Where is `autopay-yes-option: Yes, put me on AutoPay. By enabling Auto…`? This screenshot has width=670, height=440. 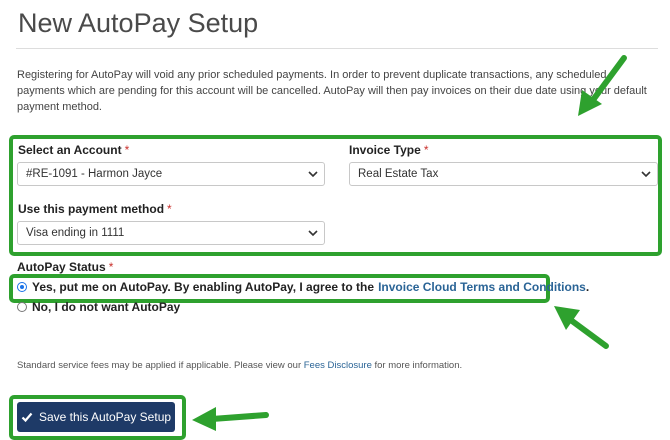 autopay-yes-option: Yes, put me on AutoPay. By enabling Auto… is located at coordinates (303, 287).